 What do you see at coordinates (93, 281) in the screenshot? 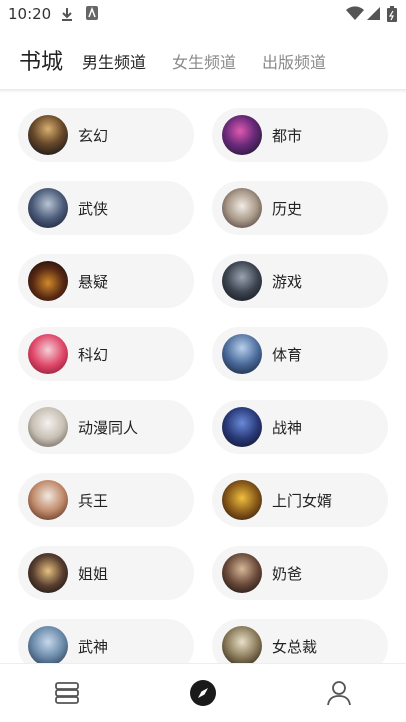
I see `category-label: 悬疑` at bounding box center [93, 281].